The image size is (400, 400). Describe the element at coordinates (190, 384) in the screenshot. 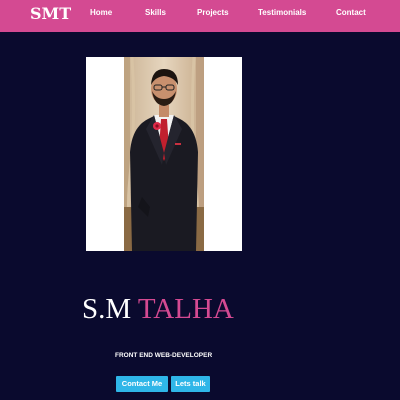

I see `lets-talk-button: Lets talk` at that location.